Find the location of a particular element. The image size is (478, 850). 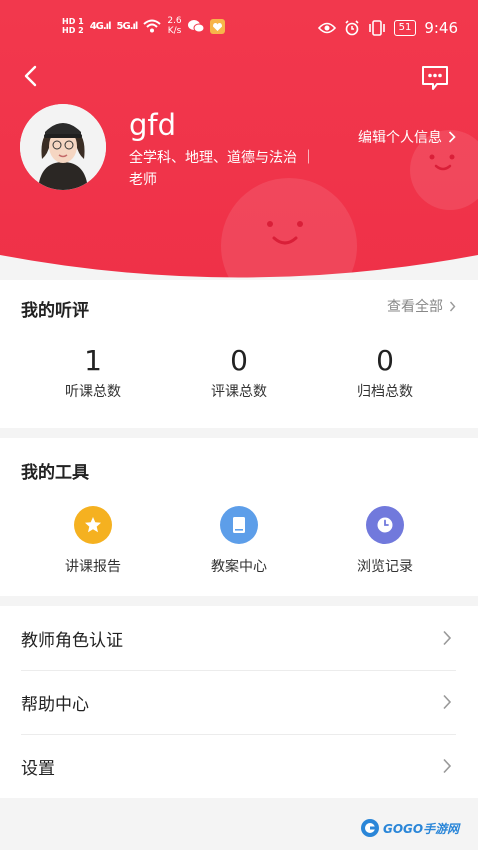

menu-label: 设置 is located at coordinates (38, 769).